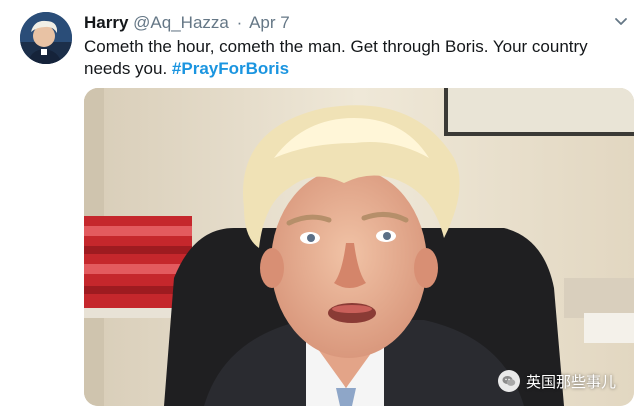  I want to click on author-name: Harry, so click(106, 22).